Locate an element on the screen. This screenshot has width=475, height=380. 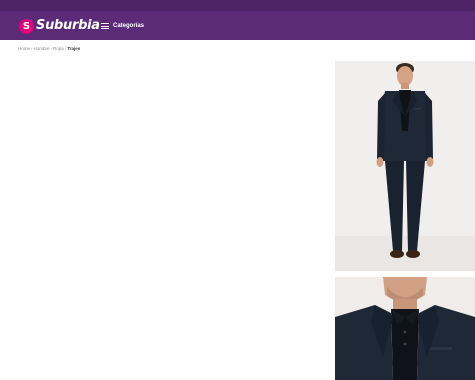
breadcrumb-hombre: Hombre is located at coordinates (42, 48).